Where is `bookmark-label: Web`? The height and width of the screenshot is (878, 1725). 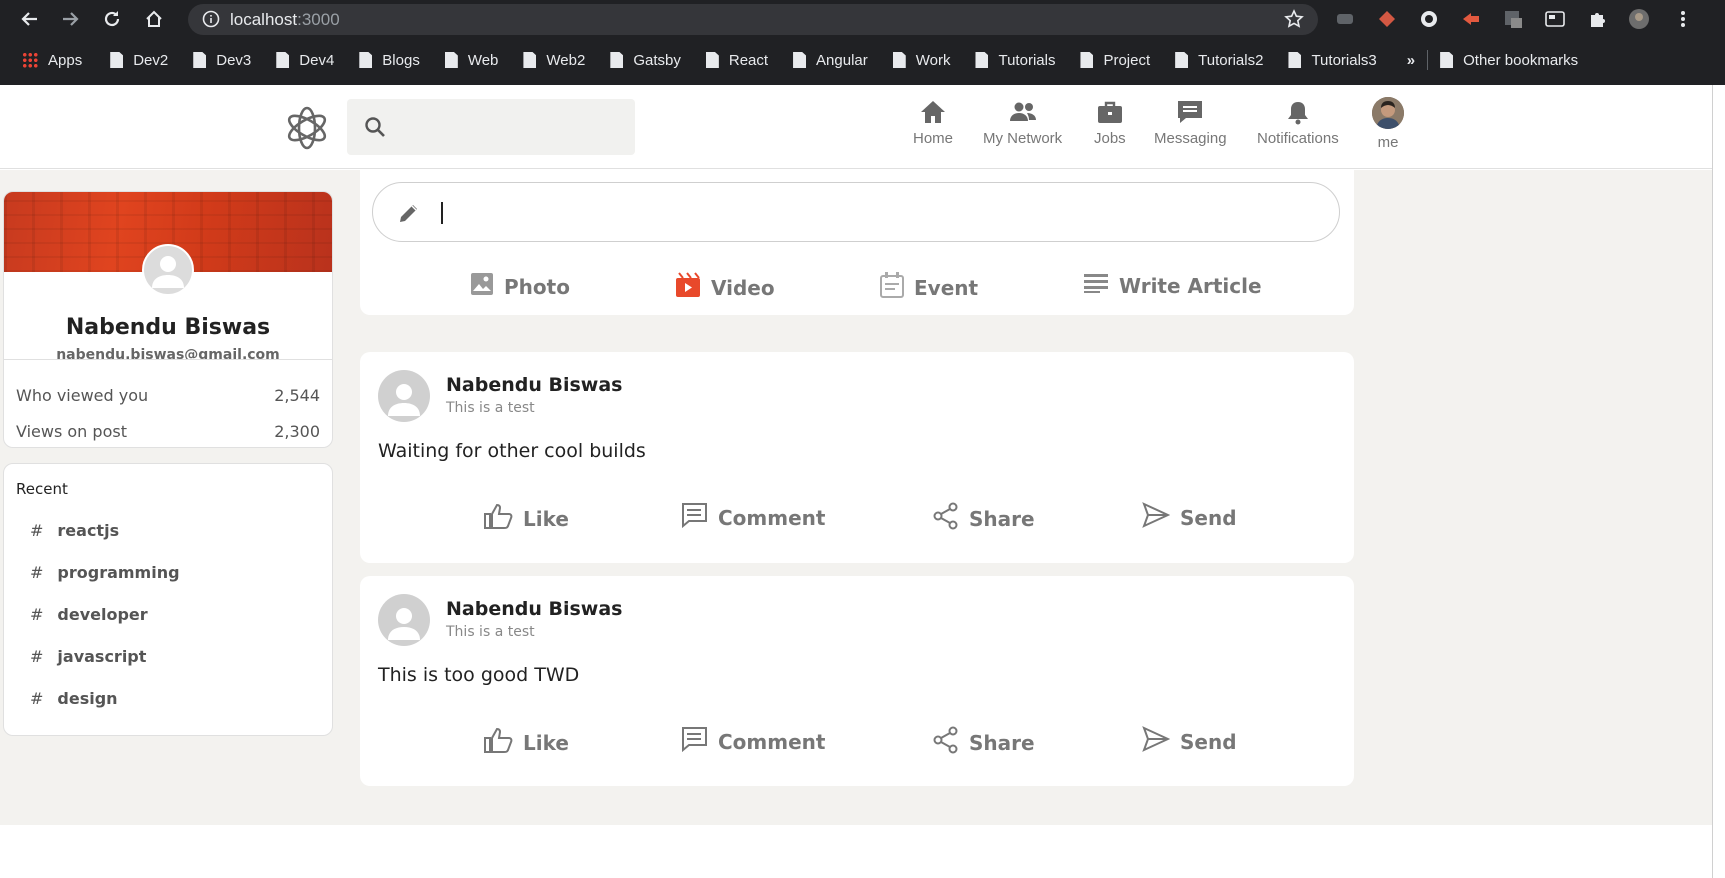 bookmark-label: Web is located at coordinates (483, 60).